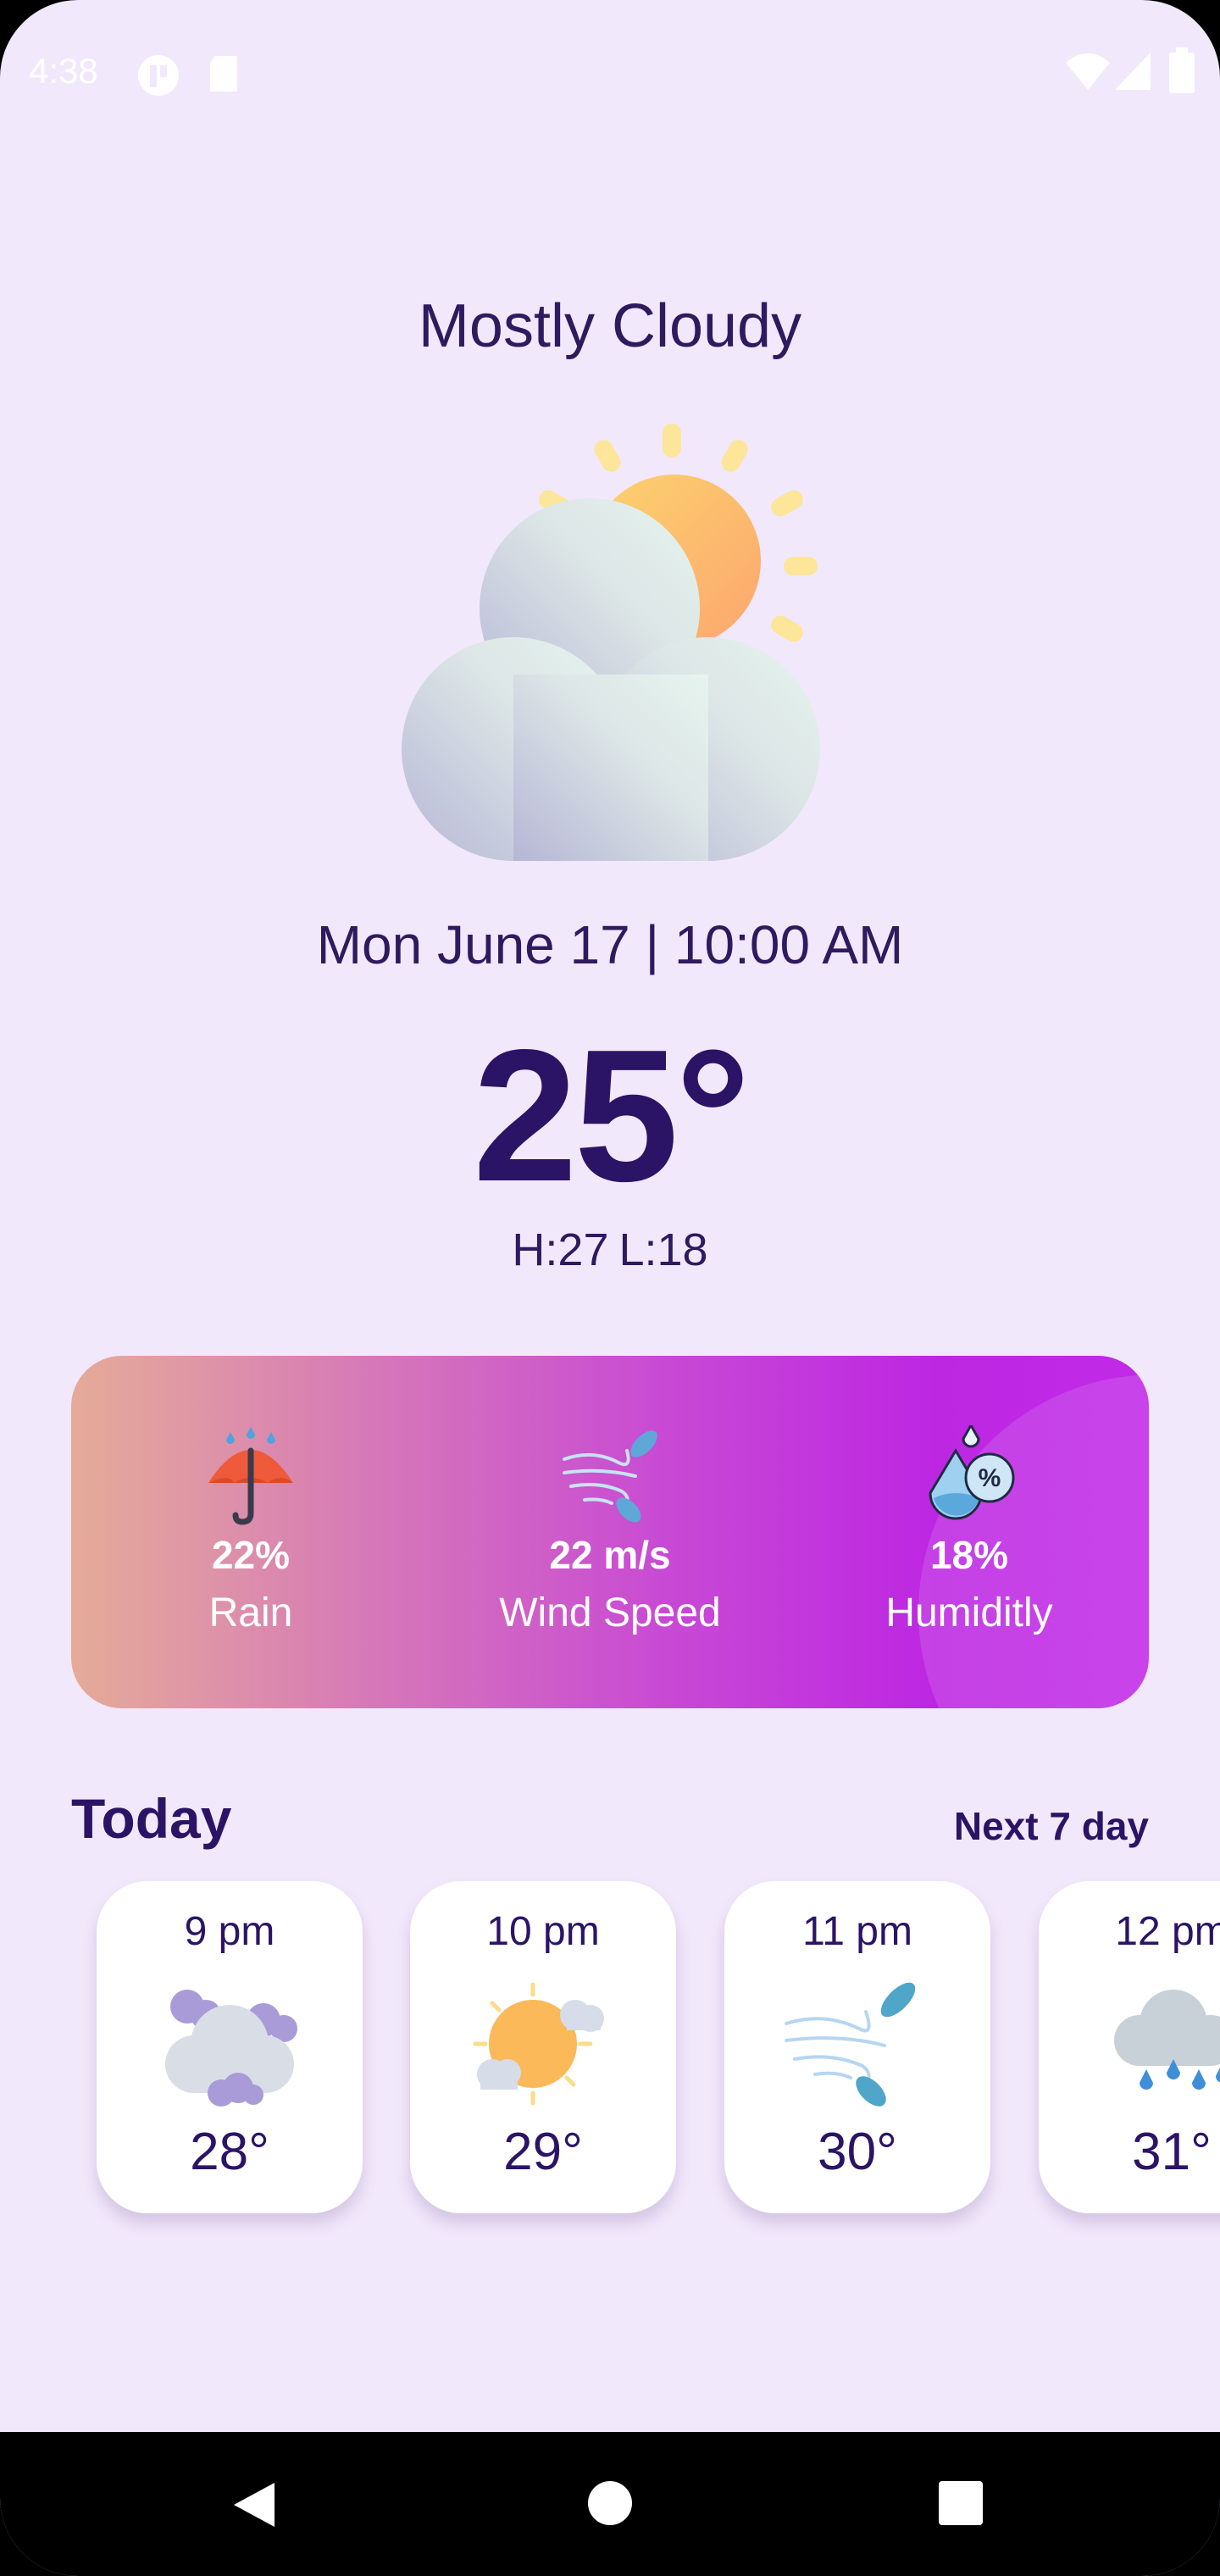 The width and height of the screenshot is (1220, 2576). Describe the element at coordinates (1182, 70) in the screenshot. I see `battery-icon` at that location.